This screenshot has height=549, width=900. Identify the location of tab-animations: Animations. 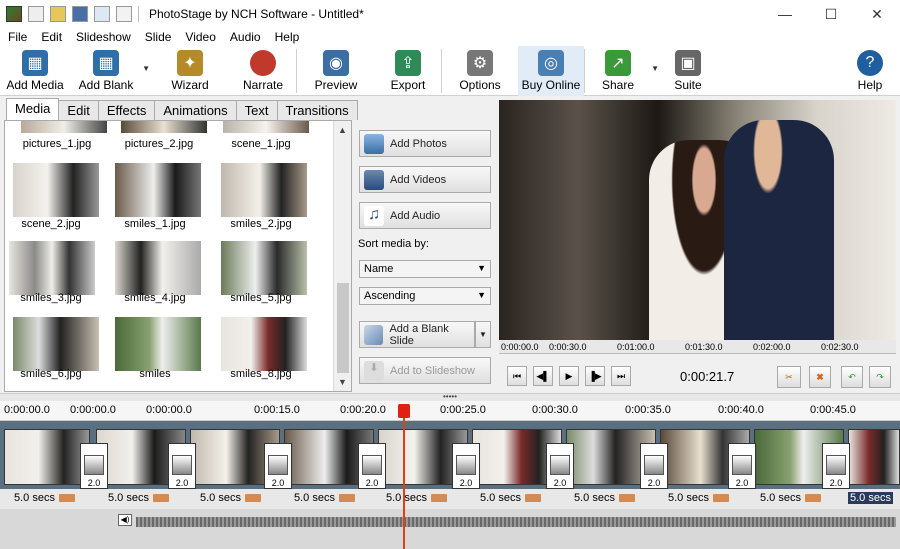
(195, 110).